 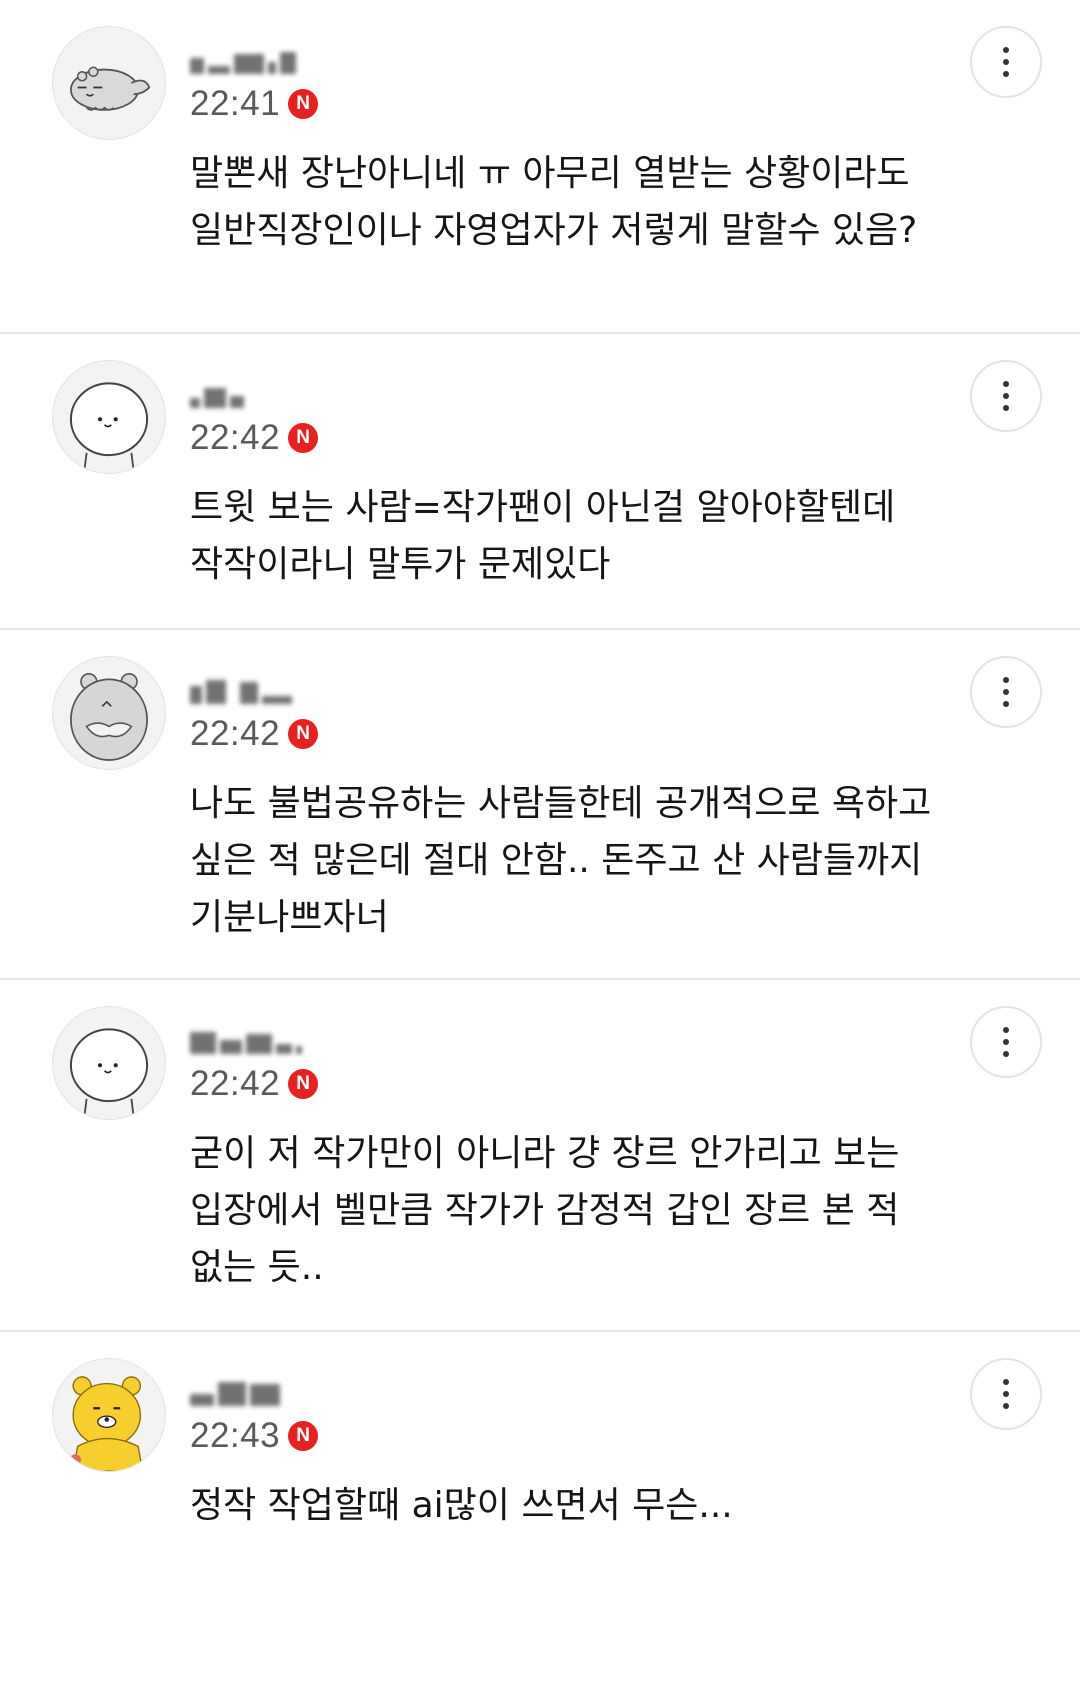 What do you see at coordinates (543, 536) in the screenshot?
I see `comment-text: 트윗 보는 사람=작가팬이 아닌걸 알아야할텐데 작작이라니 말투가 문제있다` at bounding box center [543, 536].